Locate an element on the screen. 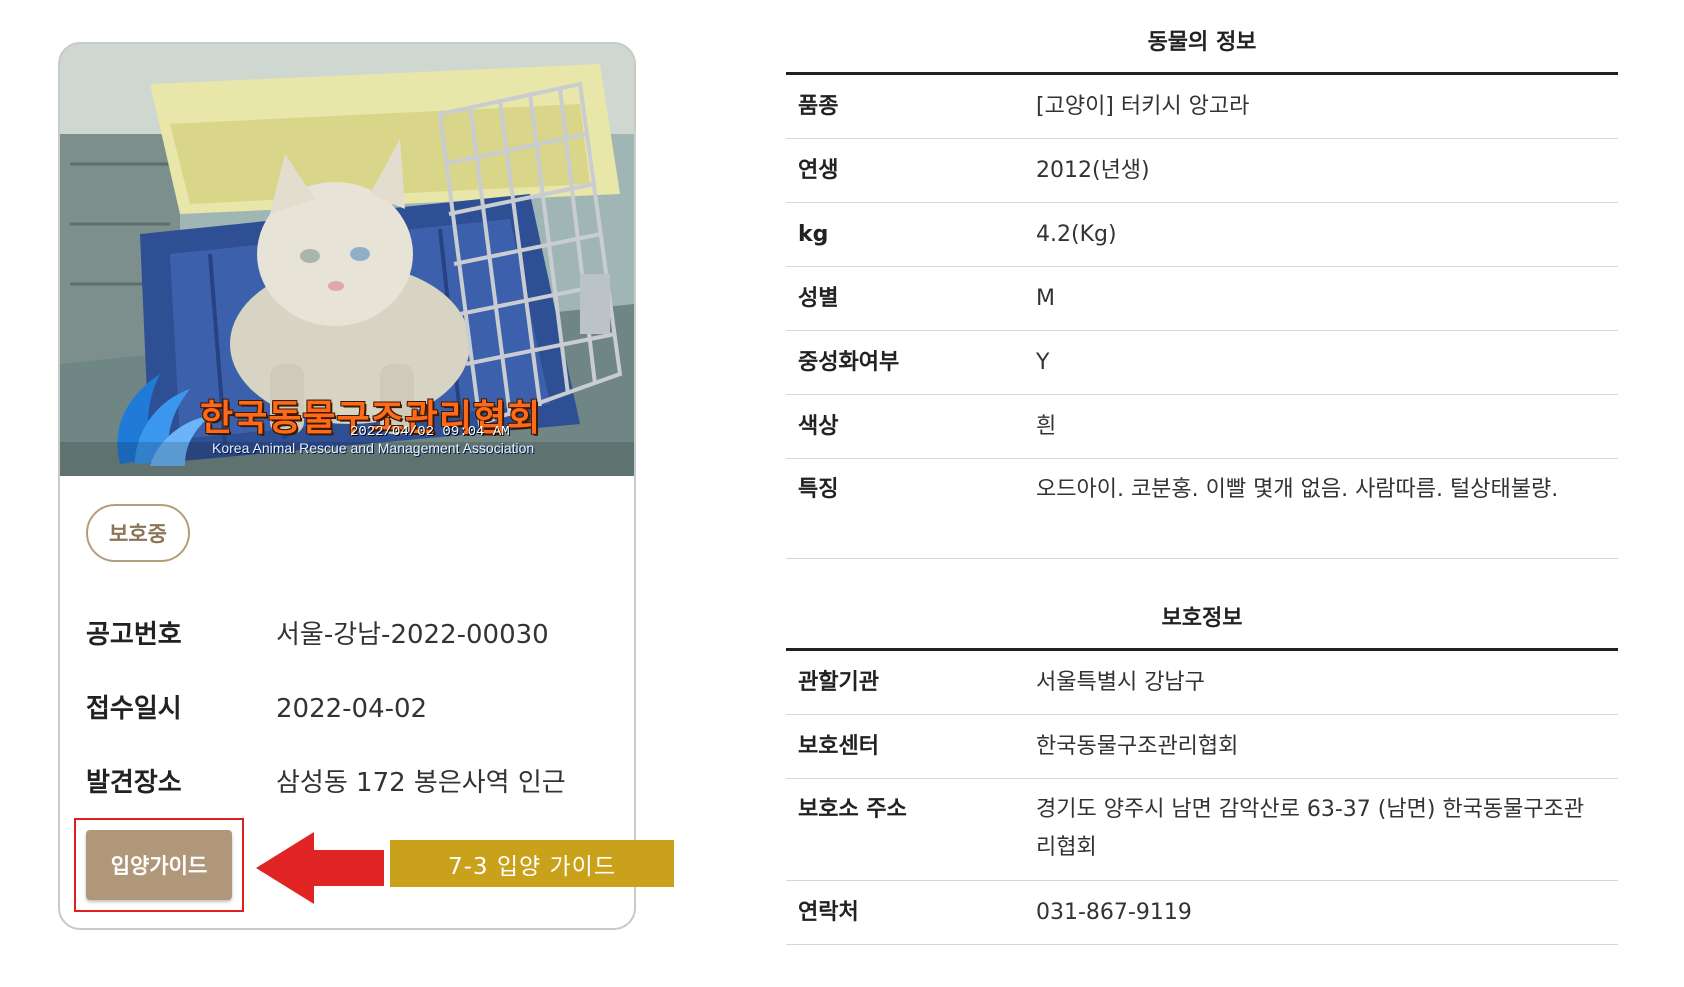  animal-info-title: 동물의 정보 is located at coordinates (1202, 42).